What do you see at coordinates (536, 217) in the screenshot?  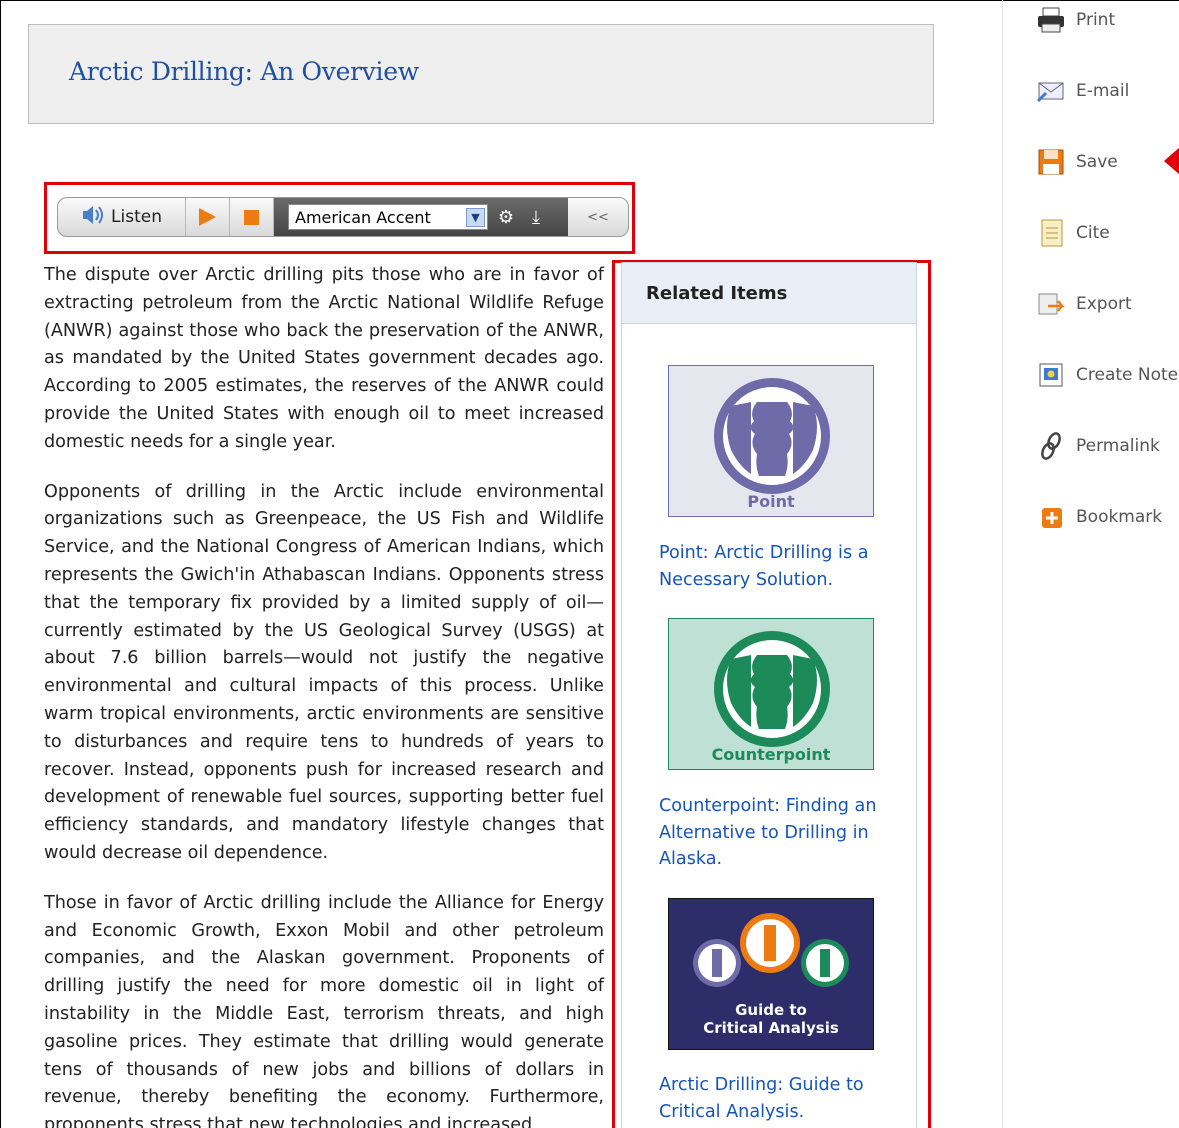 I see `download-icon: ⤓` at bounding box center [536, 217].